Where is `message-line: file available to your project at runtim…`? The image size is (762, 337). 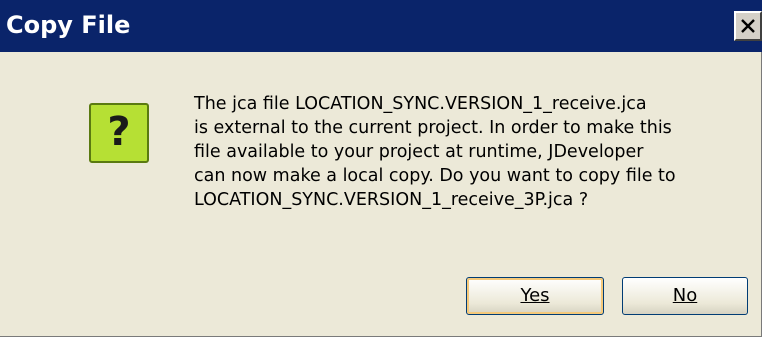 message-line: file available to your project at runtim… is located at coordinates (419, 152).